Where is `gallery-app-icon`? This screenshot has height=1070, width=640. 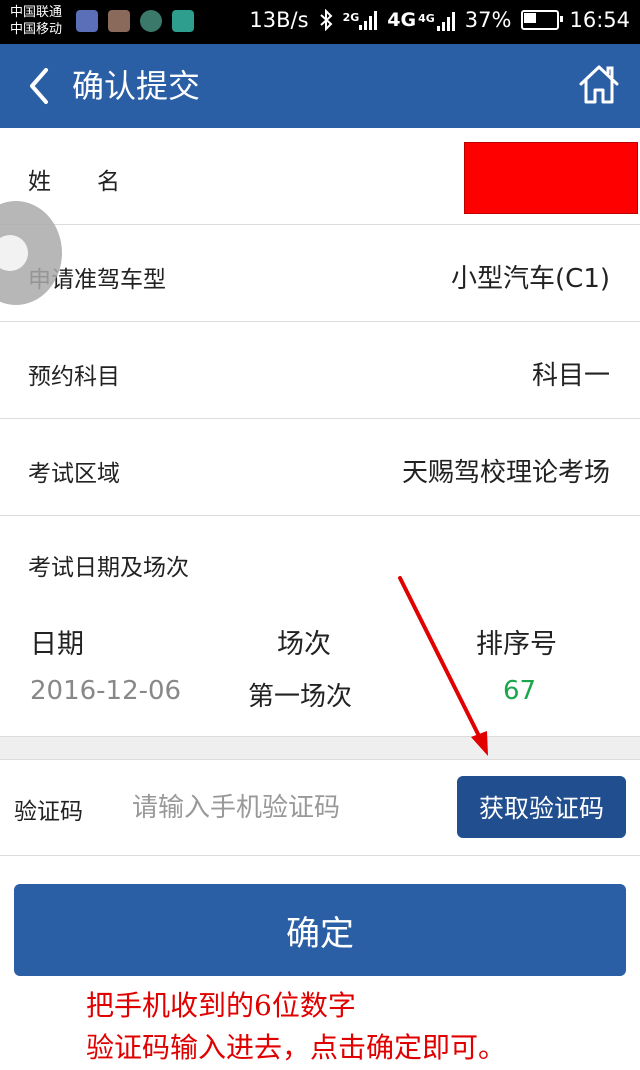 gallery-app-icon is located at coordinates (183, 21).